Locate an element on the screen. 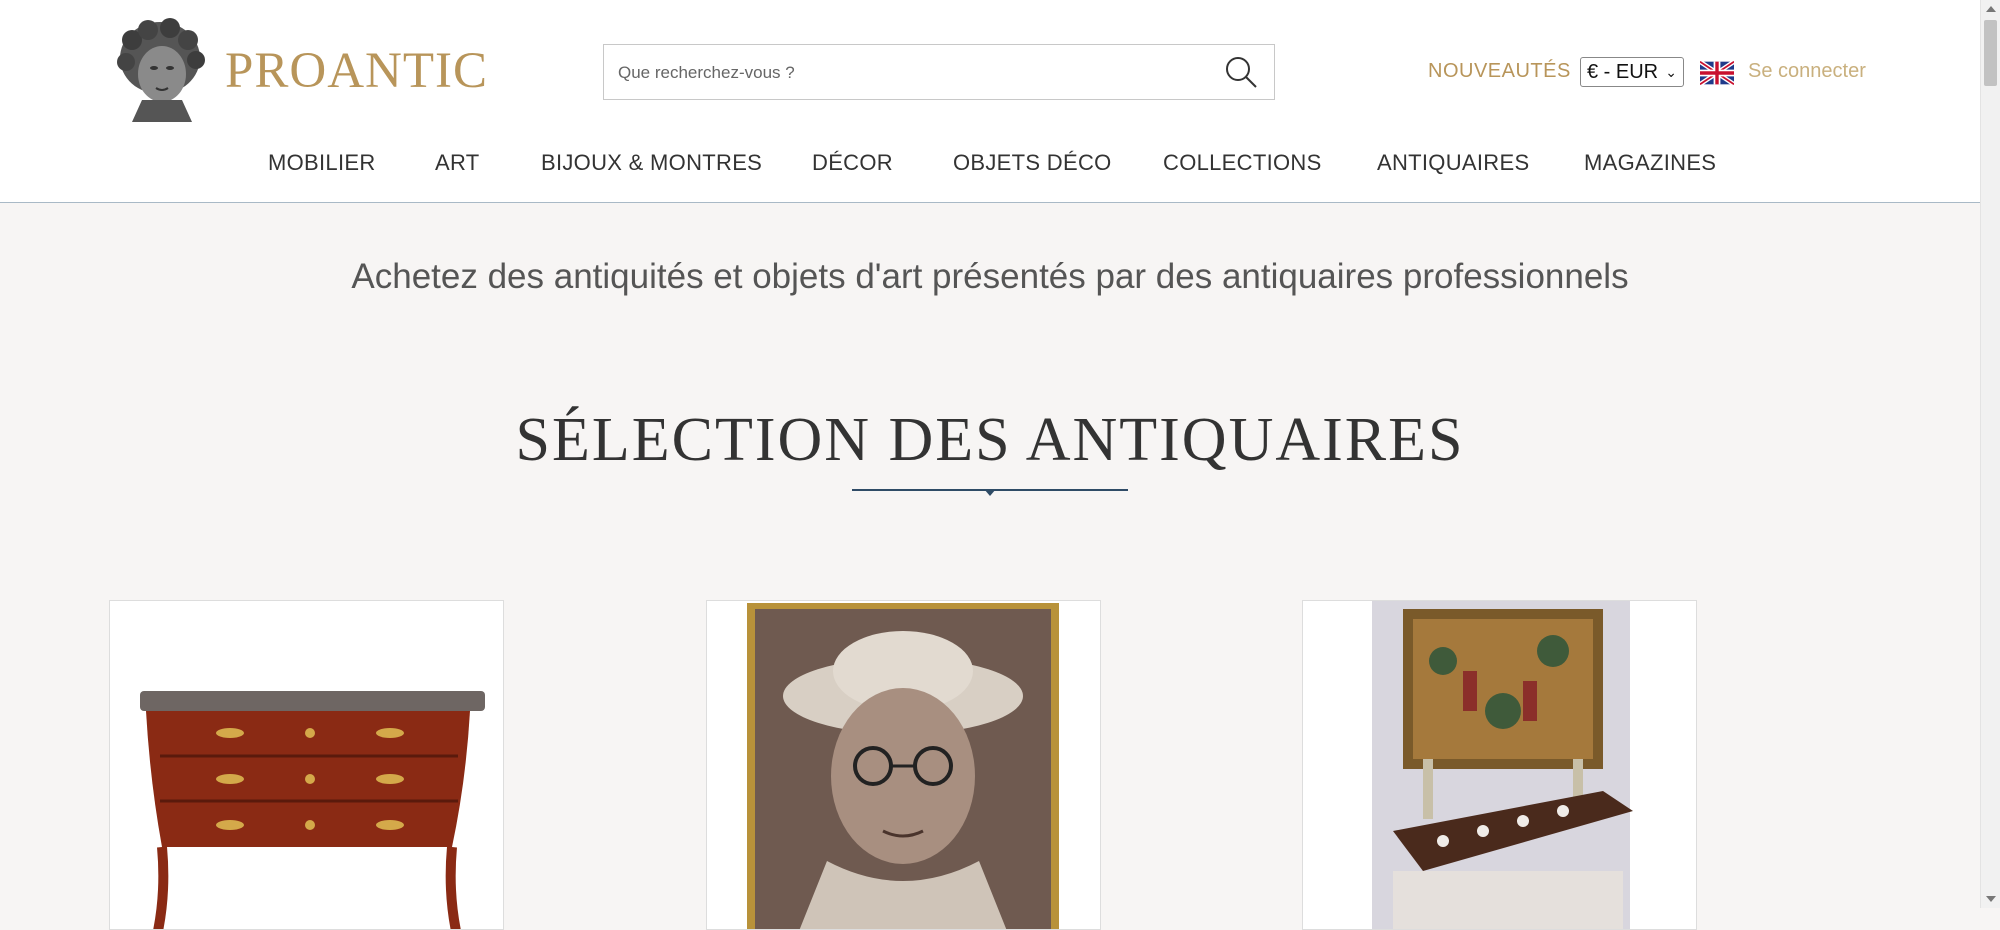 This screenshot has height=930, width=2000. nouveautes-link: NOUVEAUTÉS is located at coordinates (1499, 71).